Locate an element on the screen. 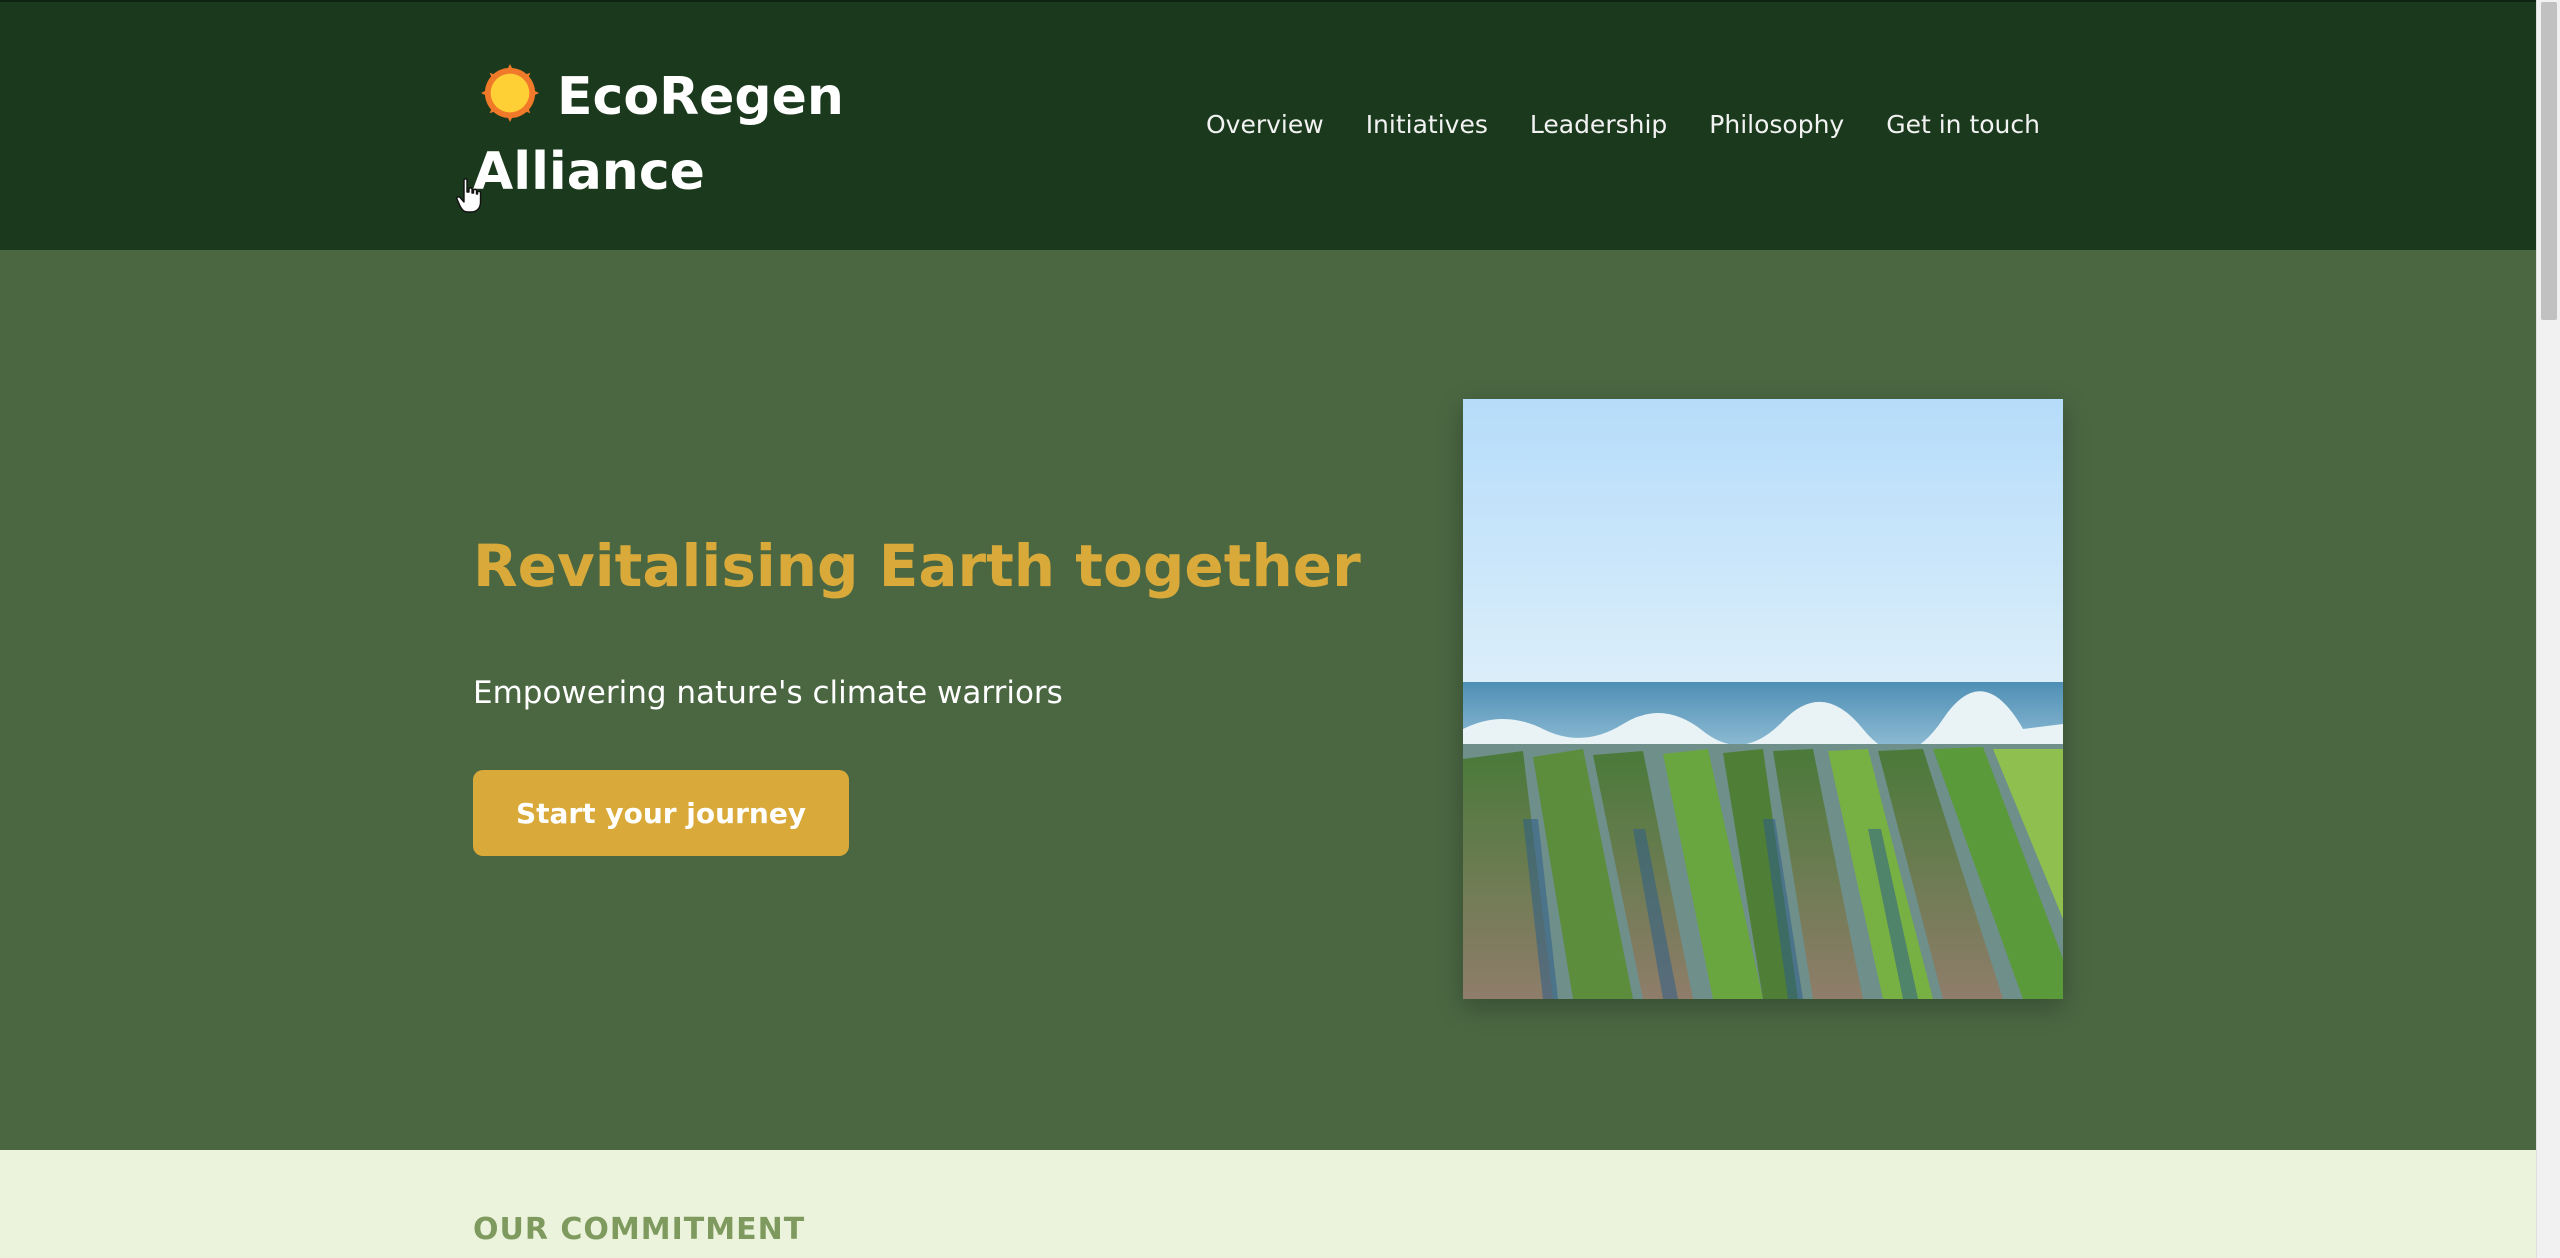  hero-title: Revitalising Earth together is located at coordinates (917, 566).